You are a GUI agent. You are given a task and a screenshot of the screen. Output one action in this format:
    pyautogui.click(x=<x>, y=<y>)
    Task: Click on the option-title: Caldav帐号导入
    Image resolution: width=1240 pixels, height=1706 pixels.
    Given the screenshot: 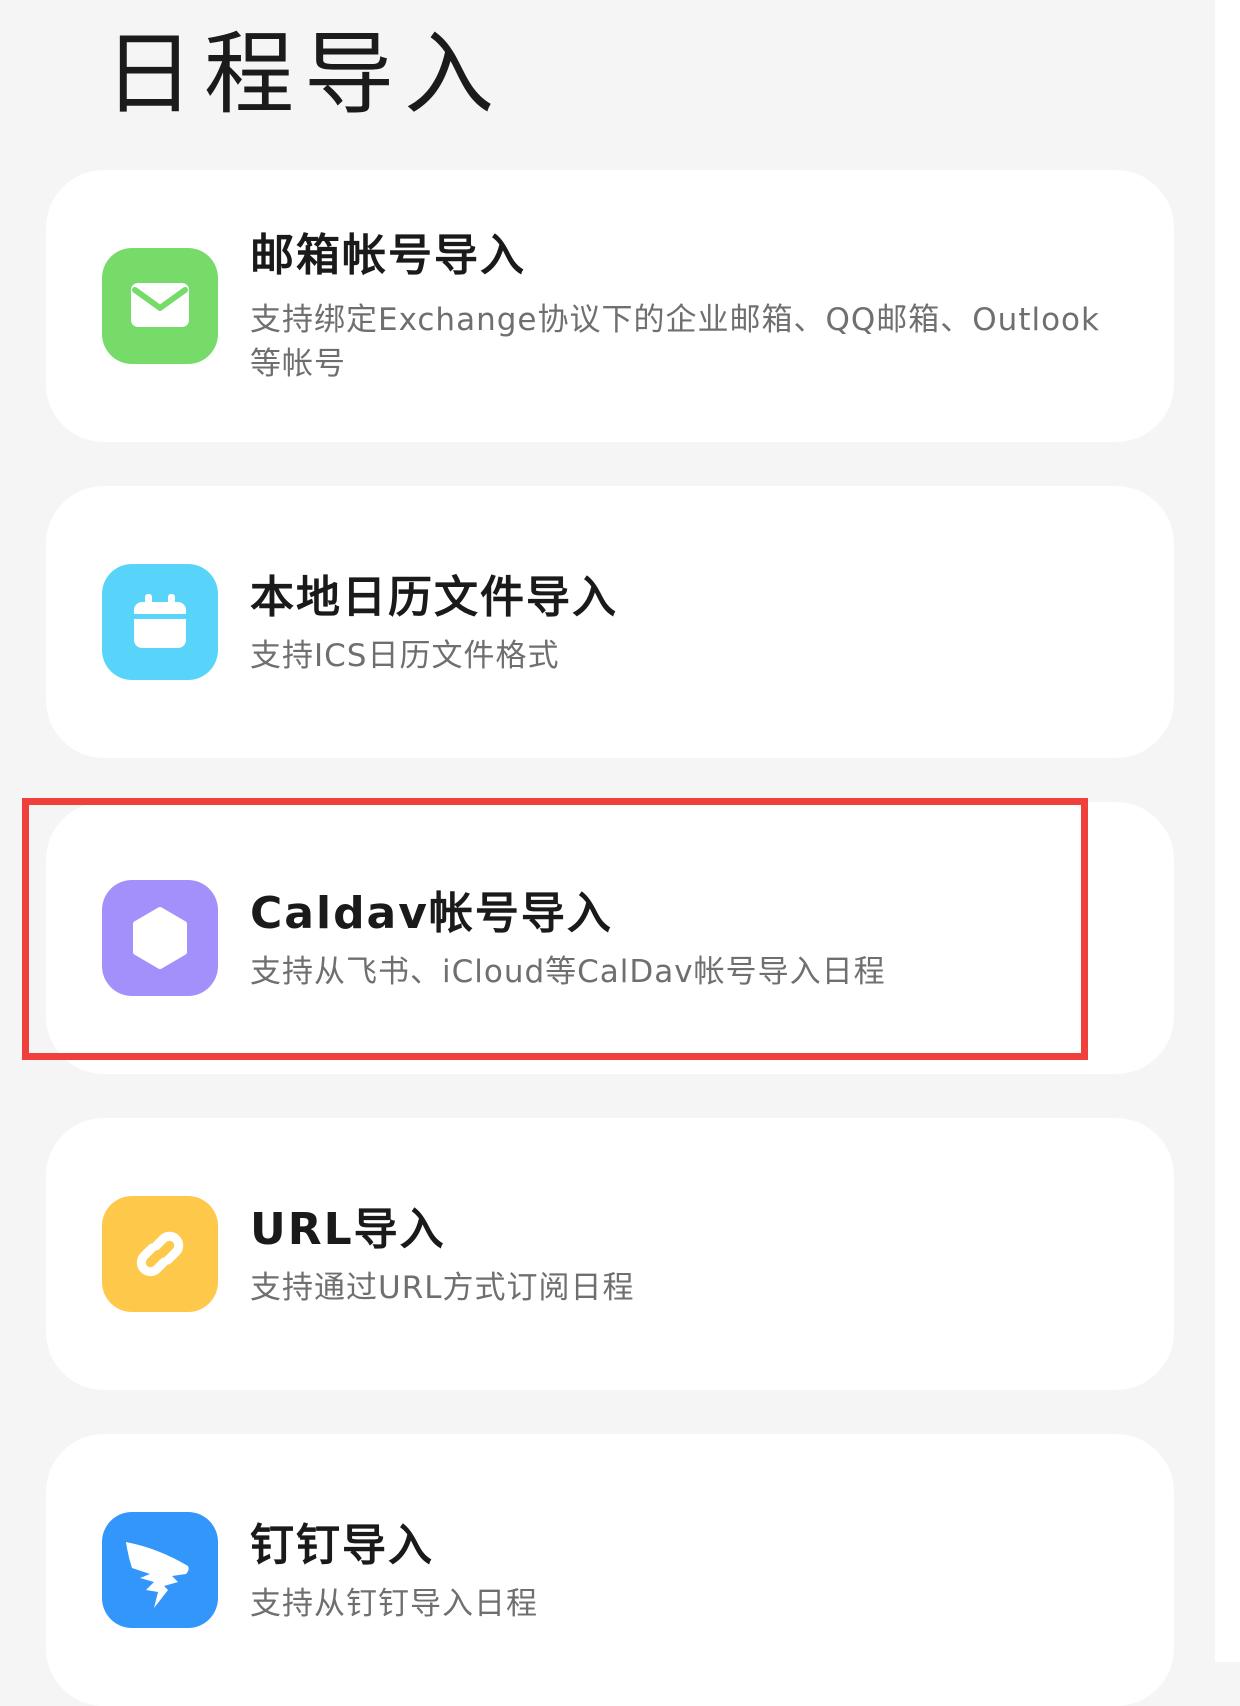 What is the action you would take?
    pyautogui.click(x=431, y=913)
    